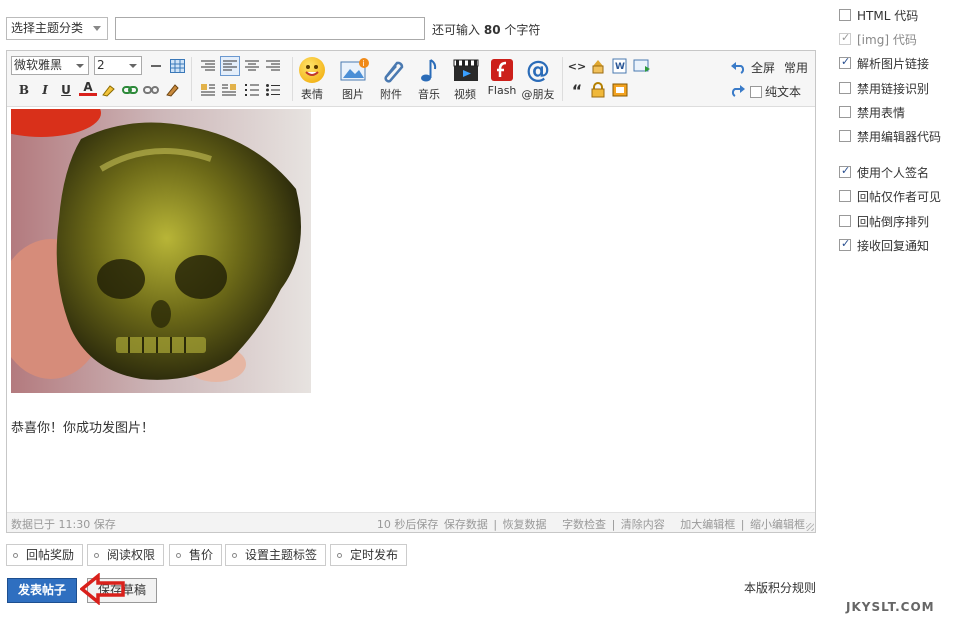  Describe the element at coordinates (577, 90) in the screenshot. I see `quote-button: “` at that location.